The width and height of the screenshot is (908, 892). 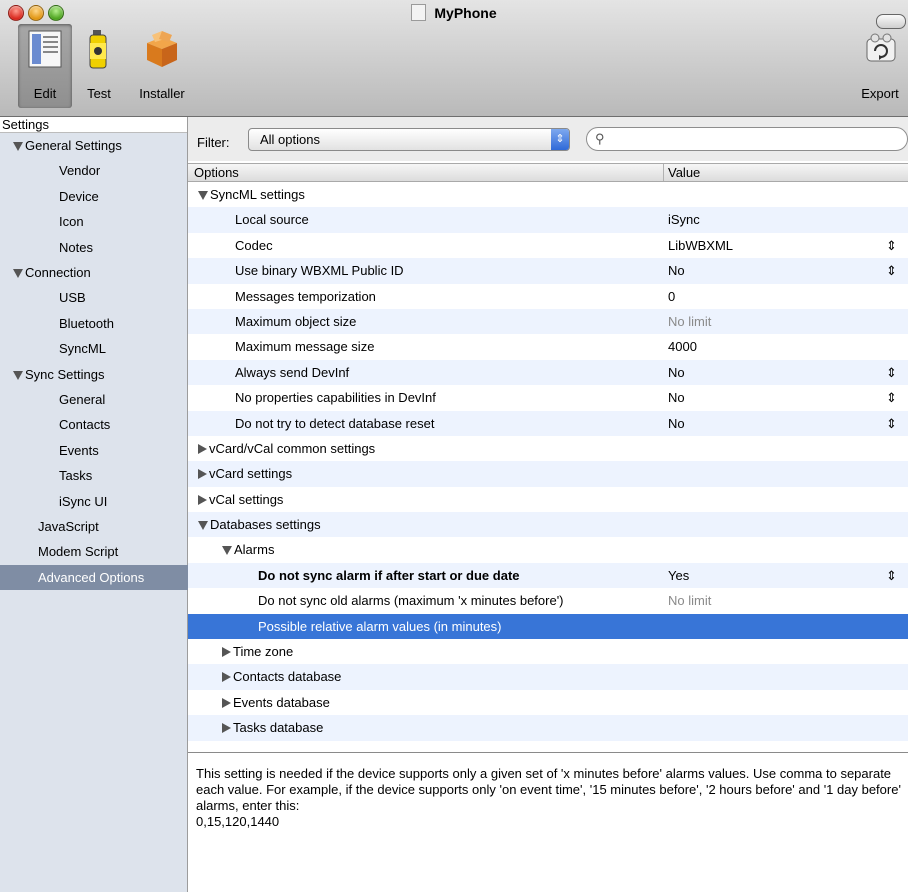 What do you see at coordinates (162, 66) in the screenshot?
I see `toolbar-installer-button: Installer` at bounding box center [162, 66].